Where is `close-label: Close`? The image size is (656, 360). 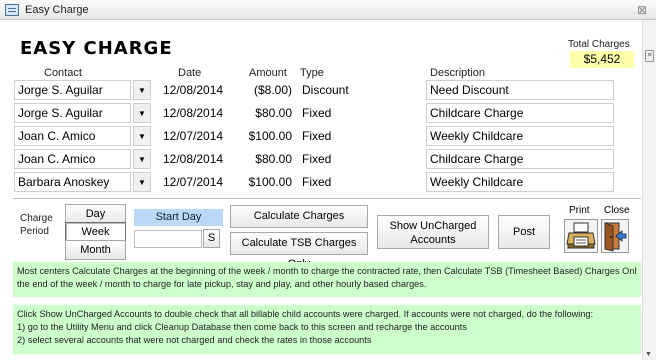 close-label: Close is located at coordinates (617, 210).